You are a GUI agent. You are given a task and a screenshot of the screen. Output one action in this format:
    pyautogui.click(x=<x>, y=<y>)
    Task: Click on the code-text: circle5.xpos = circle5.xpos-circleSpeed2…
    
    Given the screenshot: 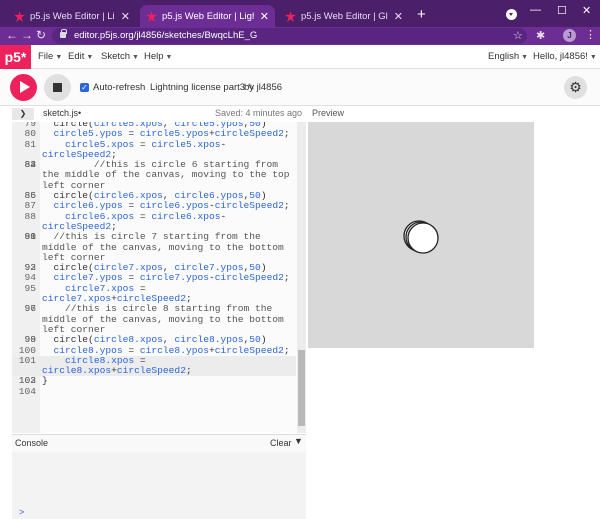 What is the action you would take?
    pyautogui.click(x=134, y=149)
    